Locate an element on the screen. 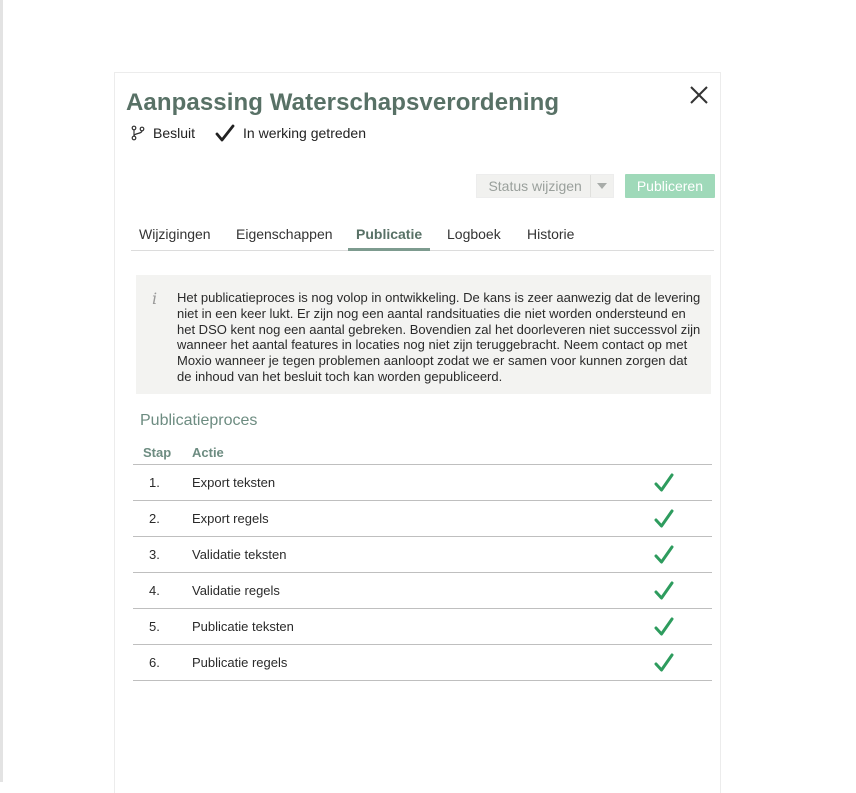  column-header-action: Actie is located at coordinates (422, 452).